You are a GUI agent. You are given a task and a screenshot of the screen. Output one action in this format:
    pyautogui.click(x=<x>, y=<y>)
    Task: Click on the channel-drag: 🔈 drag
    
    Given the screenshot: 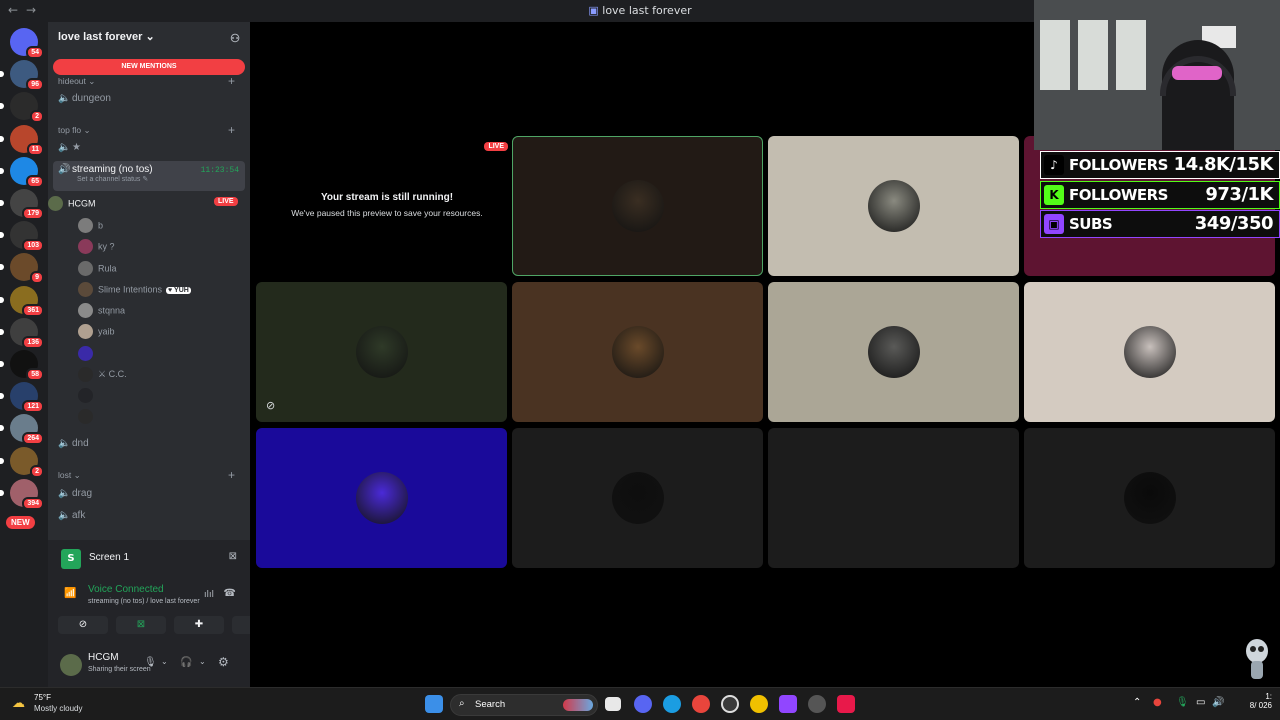 What is the action you would take?
    pyautogui.click(x=75, y=493)
    